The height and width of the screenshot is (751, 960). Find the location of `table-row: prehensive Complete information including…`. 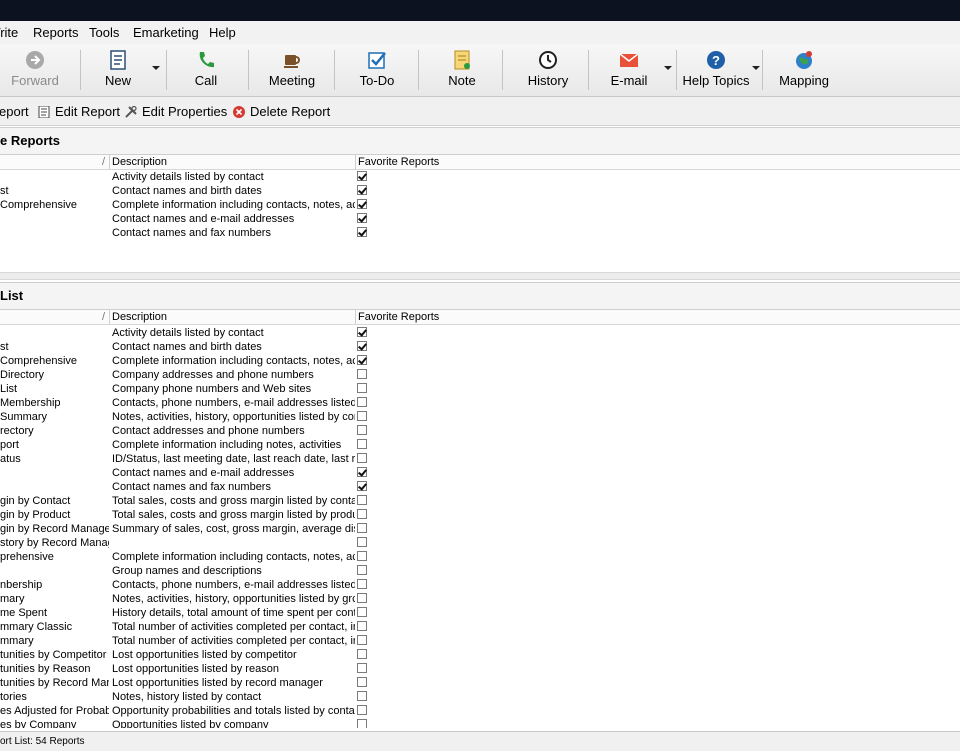

table-row: prehensive Complete information including… is located at coordinates (480, 557).